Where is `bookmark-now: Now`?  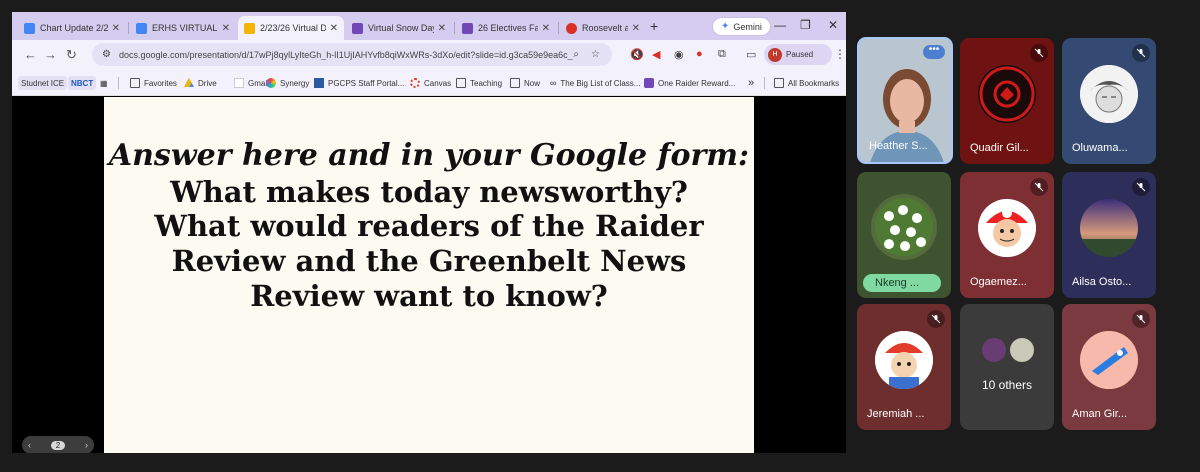
bookmark-now: Now is located at coordinates (525, 83).